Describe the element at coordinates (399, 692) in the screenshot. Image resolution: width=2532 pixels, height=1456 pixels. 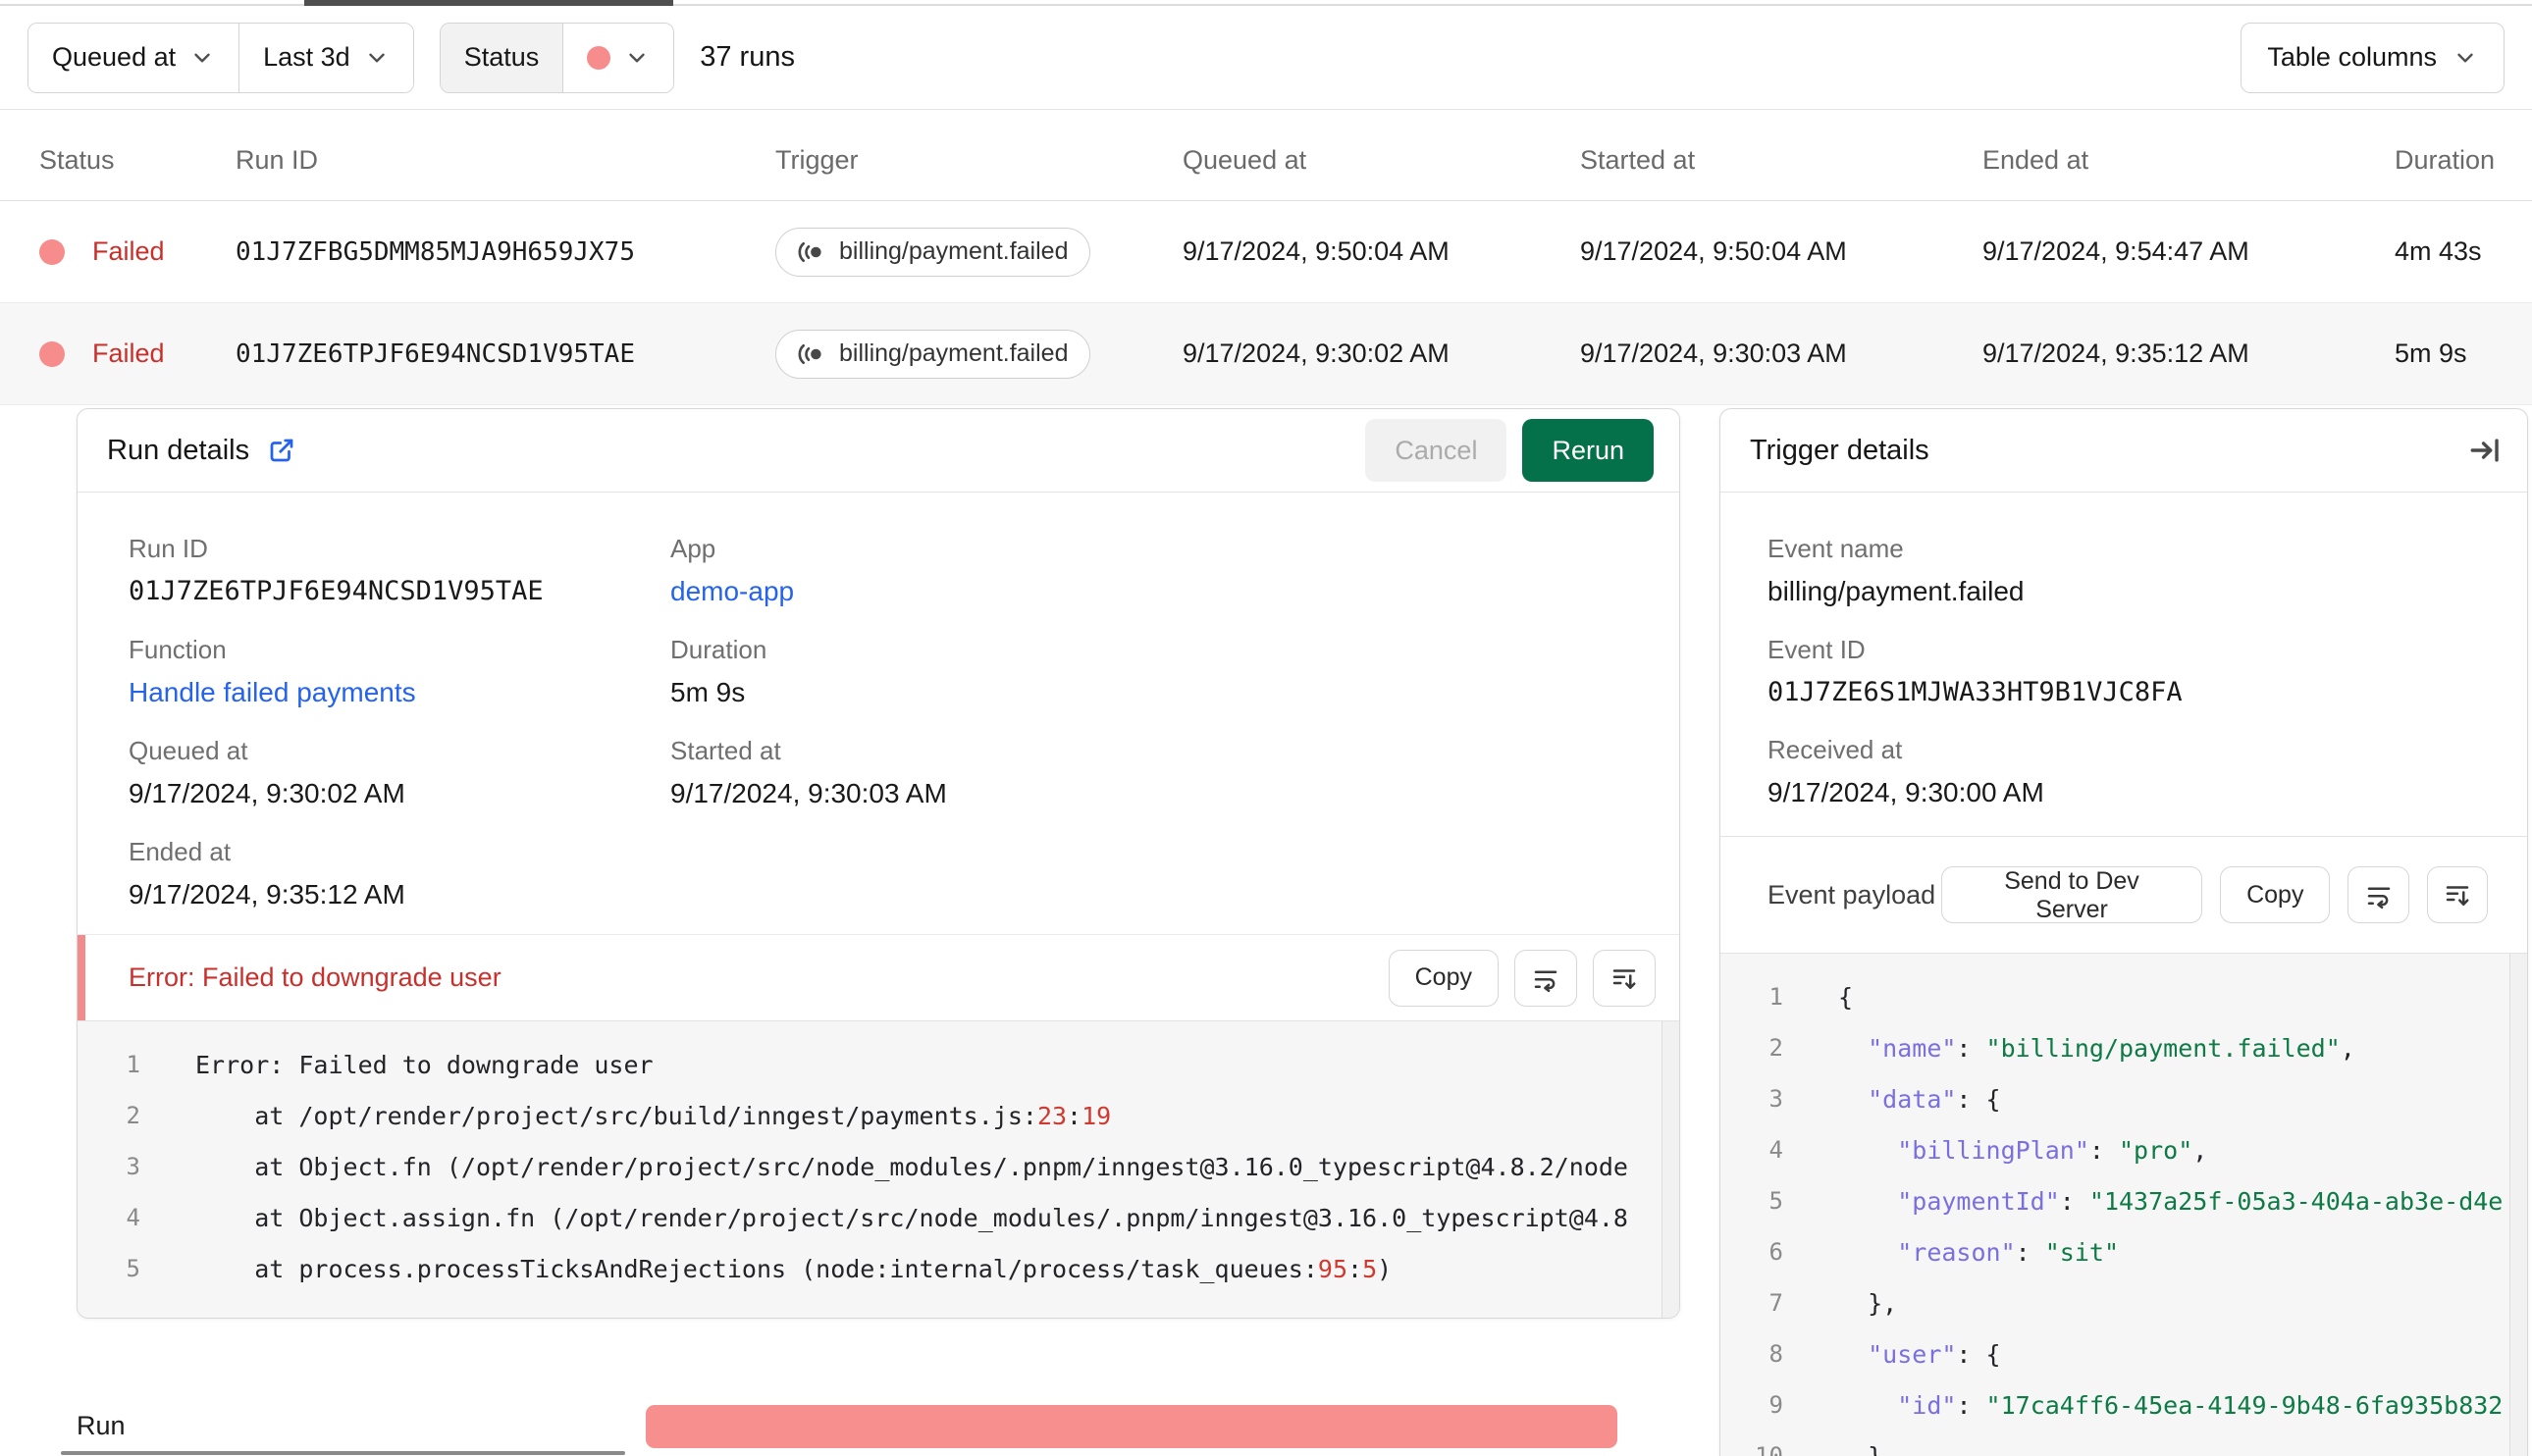
I see `field-value: Handle failed payments` at that location.